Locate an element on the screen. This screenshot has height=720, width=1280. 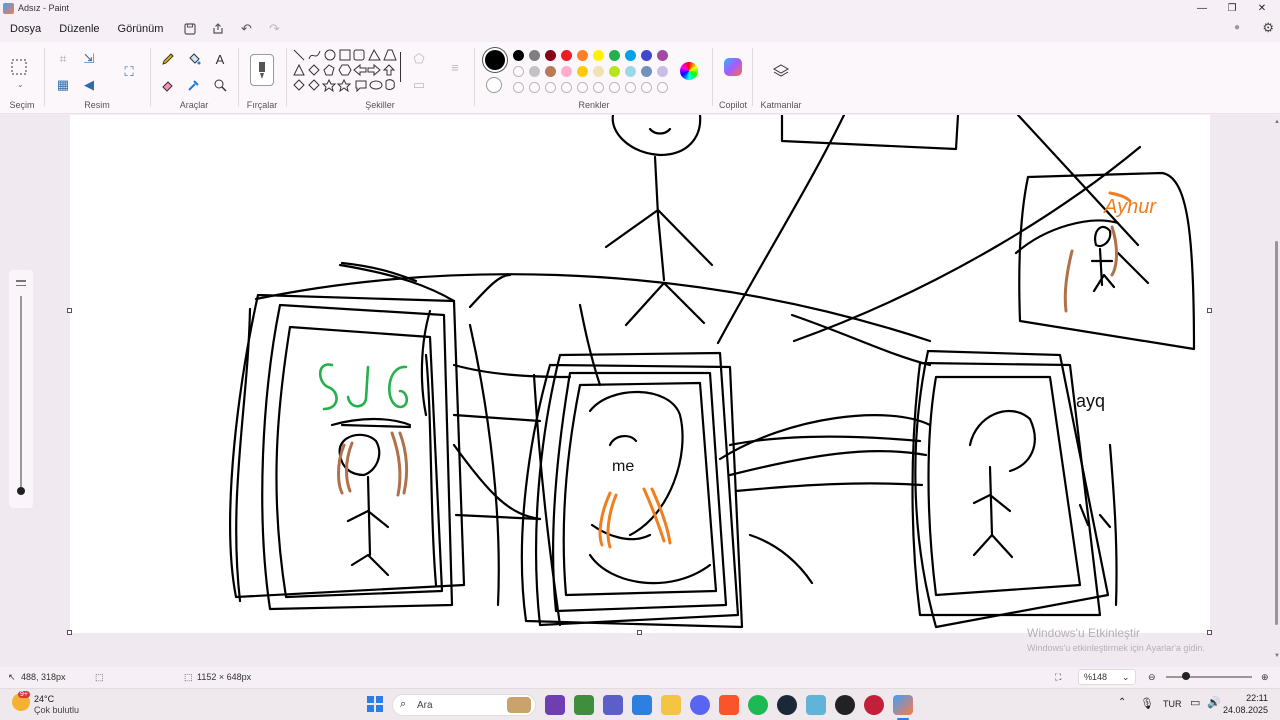
zoom-in-icon: ⊕ is located at coordinates (1265, 677).